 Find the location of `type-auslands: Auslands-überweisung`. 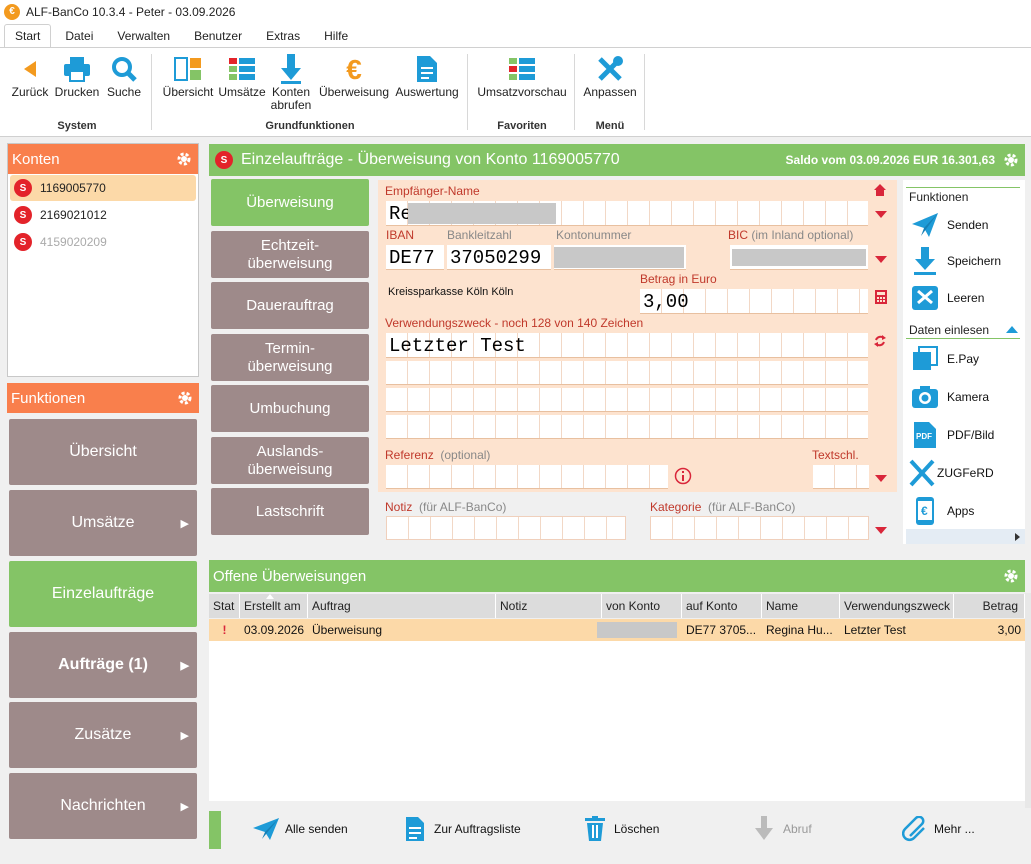

type-auslands: Auslands-überweisung is located at coordinates (290, 460).